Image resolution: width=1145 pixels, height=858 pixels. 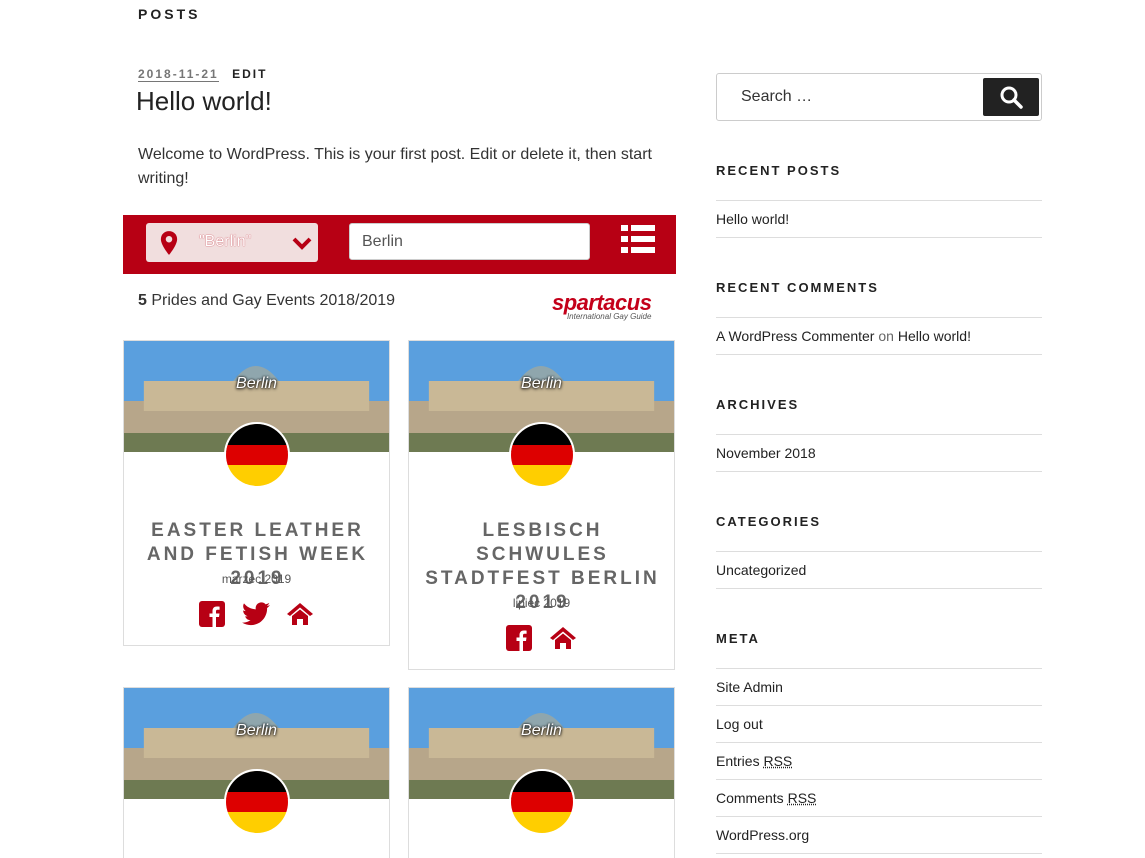 I want to click on comment-post-link: Hello world!, so click(x=934, y=336).